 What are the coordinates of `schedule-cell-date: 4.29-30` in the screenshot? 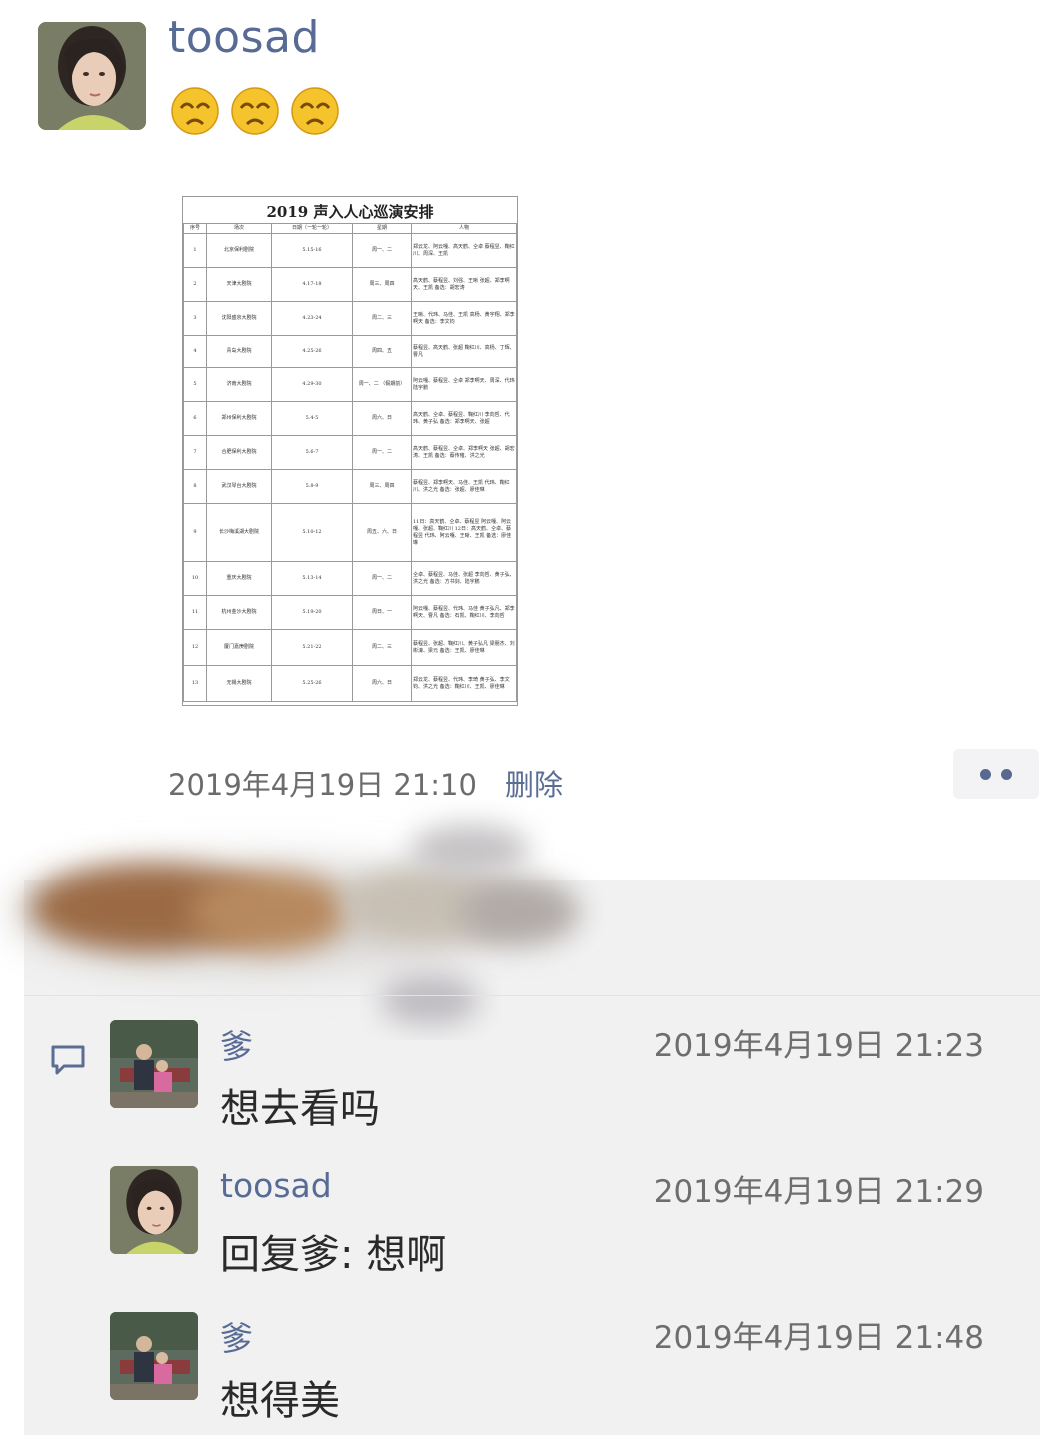 It's located at (312, 384).